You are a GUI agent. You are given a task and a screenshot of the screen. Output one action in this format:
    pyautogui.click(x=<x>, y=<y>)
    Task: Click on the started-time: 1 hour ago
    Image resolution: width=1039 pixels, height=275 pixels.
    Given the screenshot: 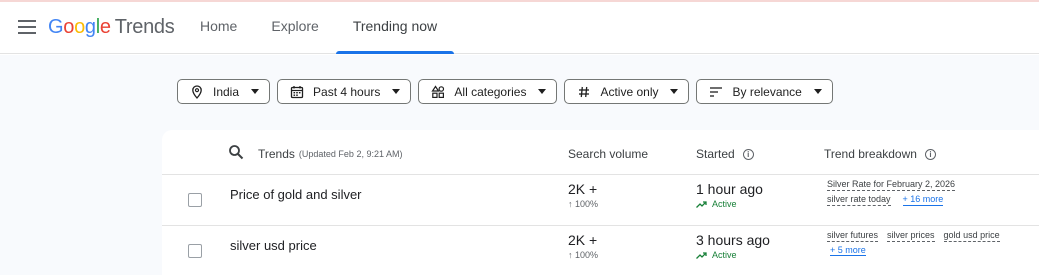 What is the action you would take?
    pyautogui.click(x=729, y=189)
    